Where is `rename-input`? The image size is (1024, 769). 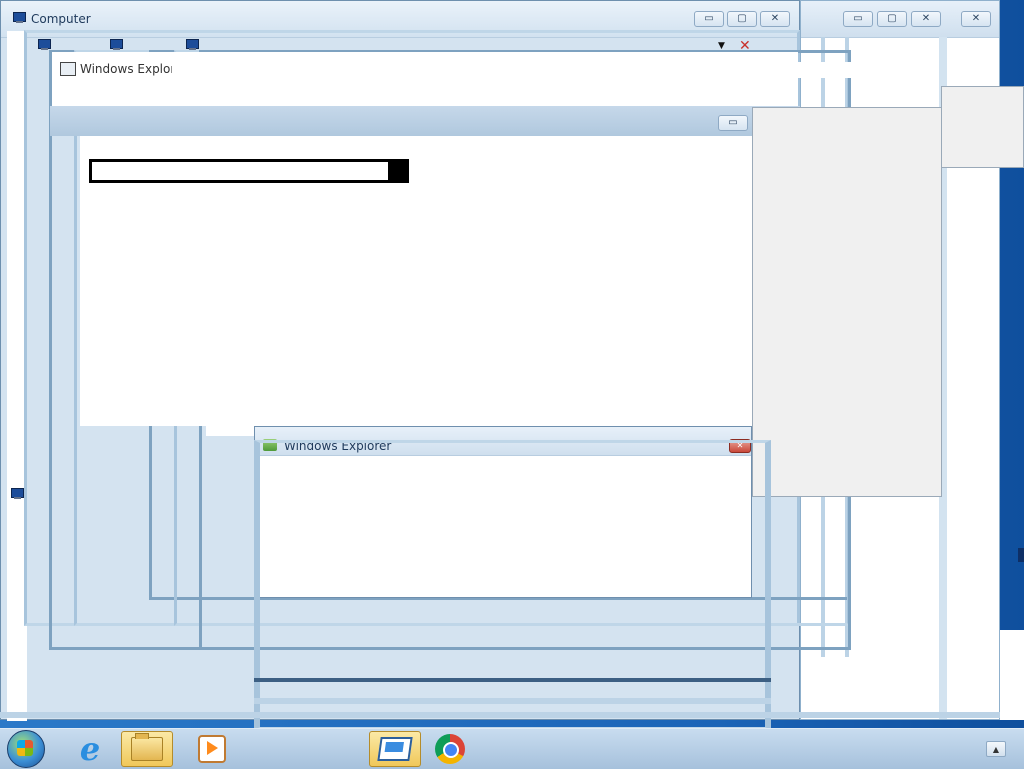
rename-input is located at coordinates (249, 171).